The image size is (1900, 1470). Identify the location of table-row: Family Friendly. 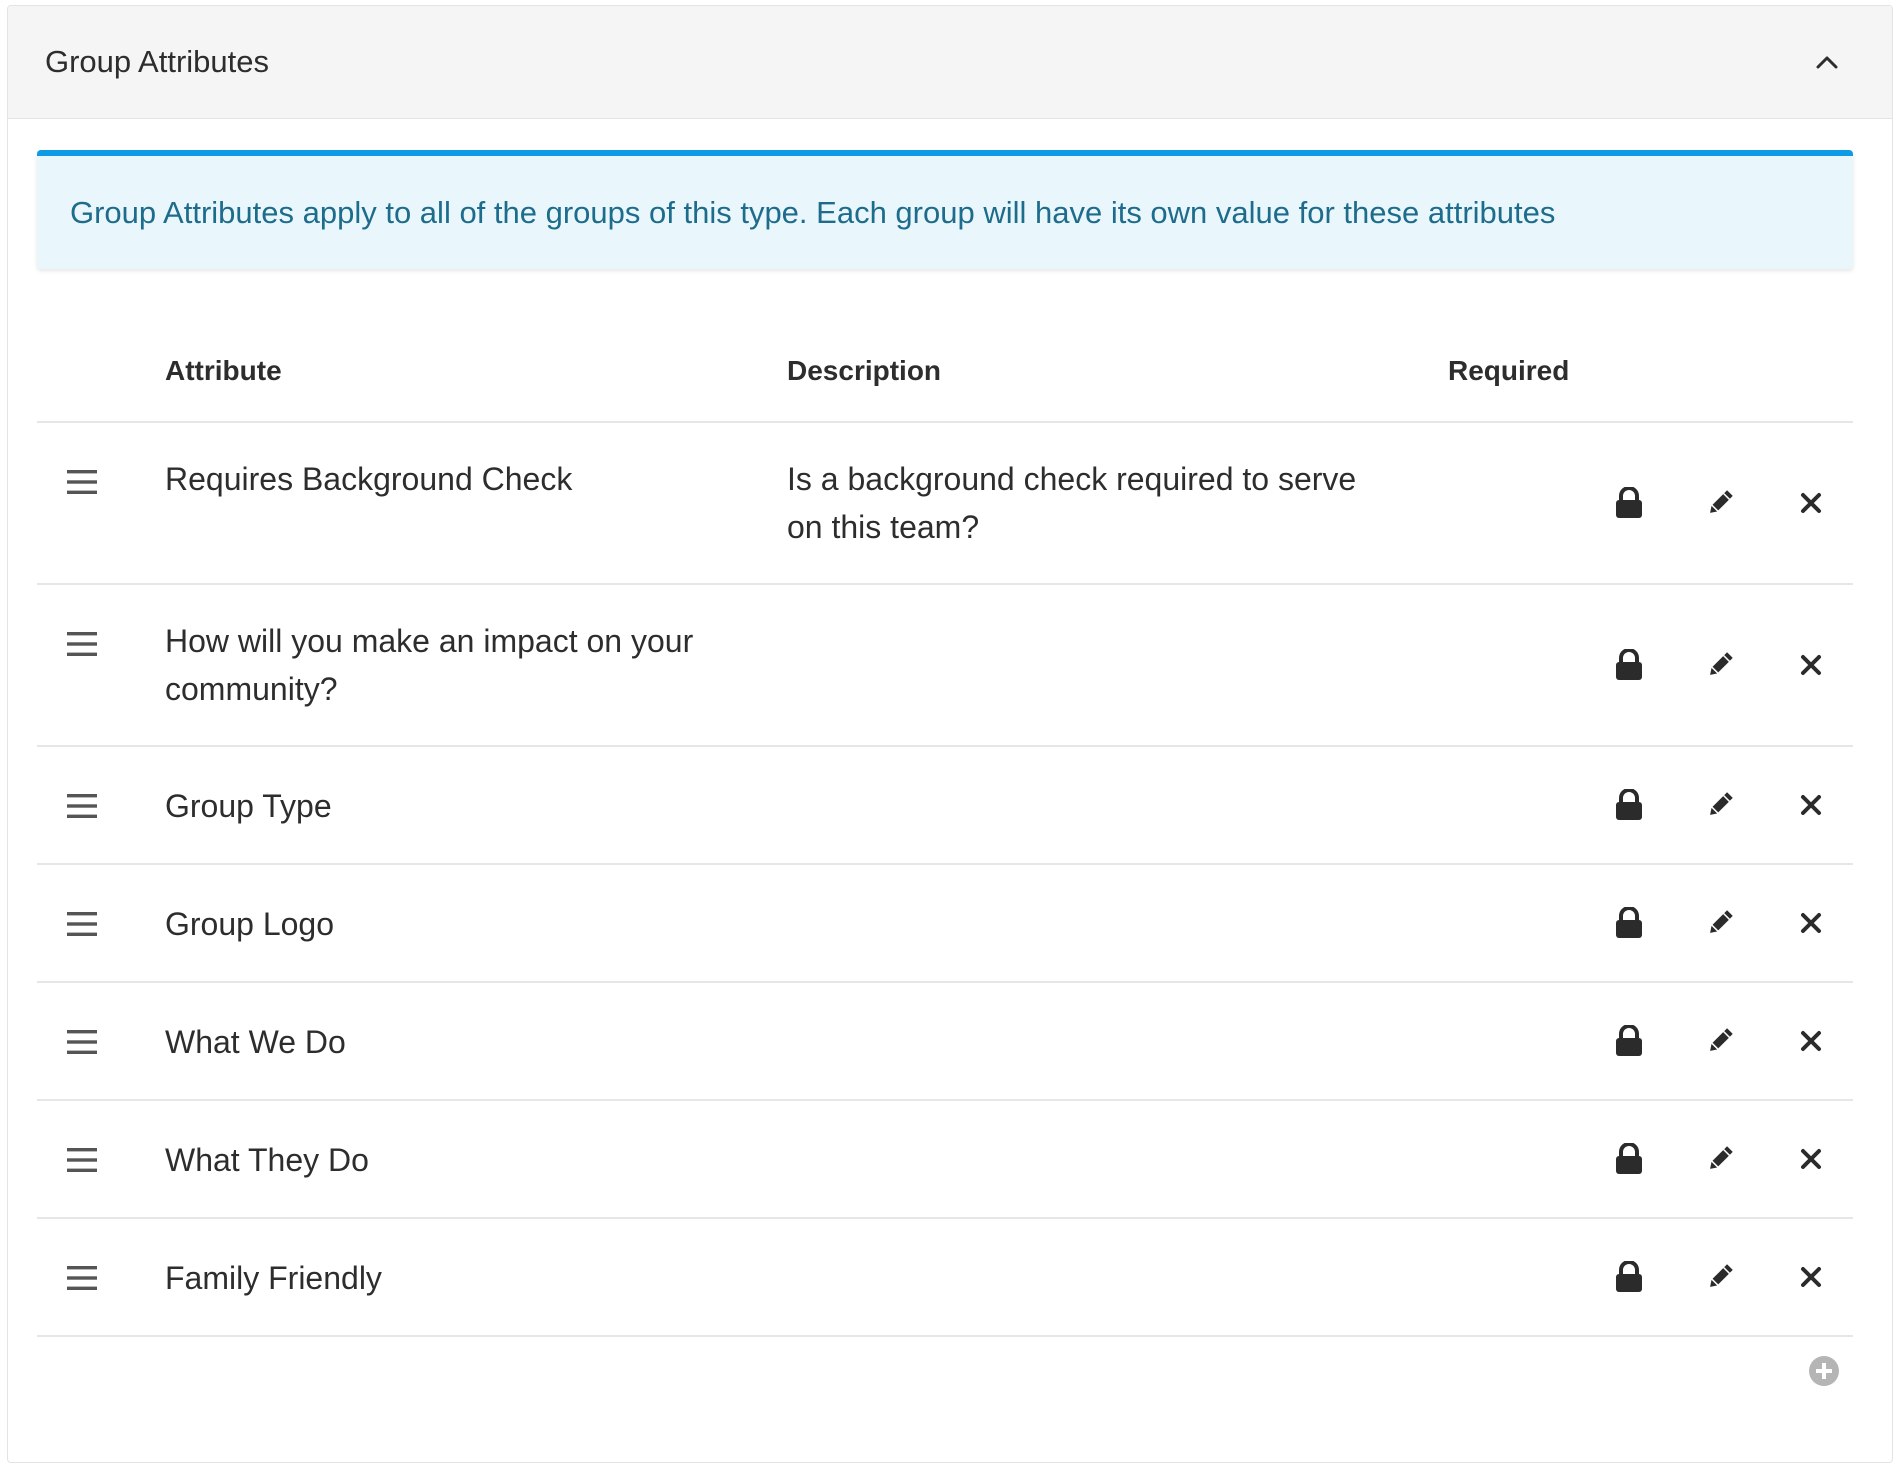
(945, 1278).